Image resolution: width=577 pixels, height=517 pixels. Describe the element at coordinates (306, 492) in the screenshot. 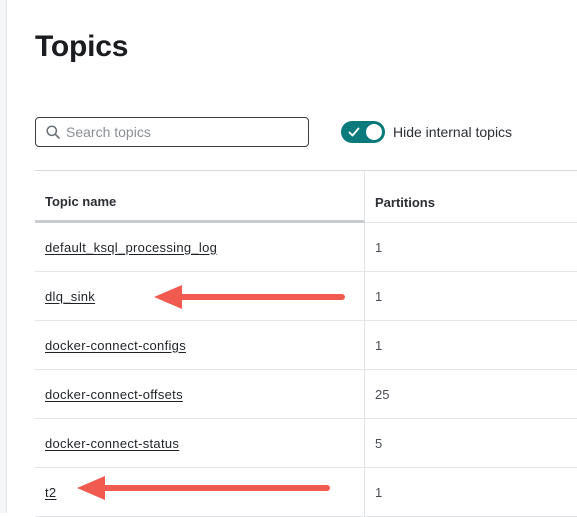

I see `table-row: t2 1` at that location.